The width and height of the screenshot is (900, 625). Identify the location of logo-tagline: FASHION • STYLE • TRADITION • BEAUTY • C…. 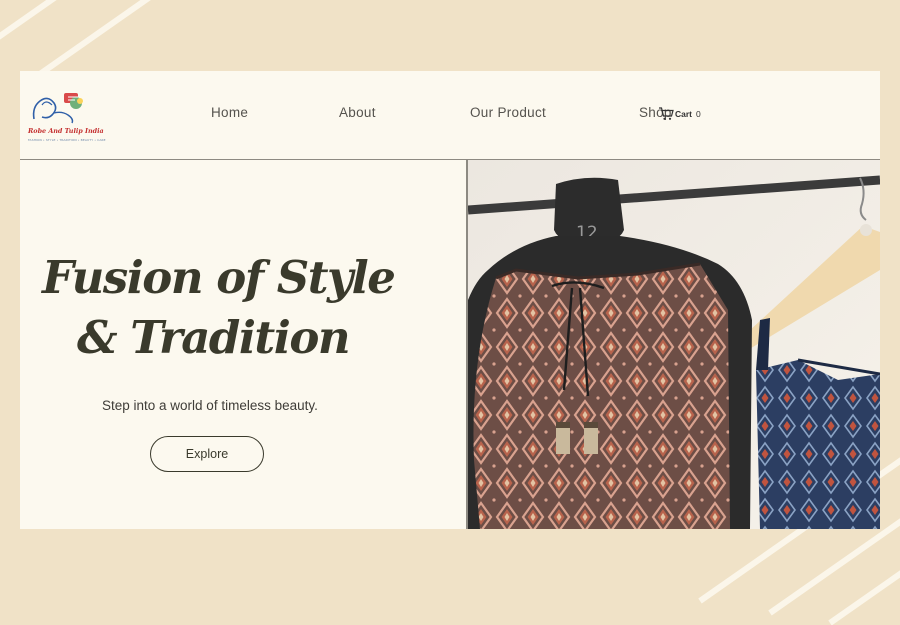
(67, 140).